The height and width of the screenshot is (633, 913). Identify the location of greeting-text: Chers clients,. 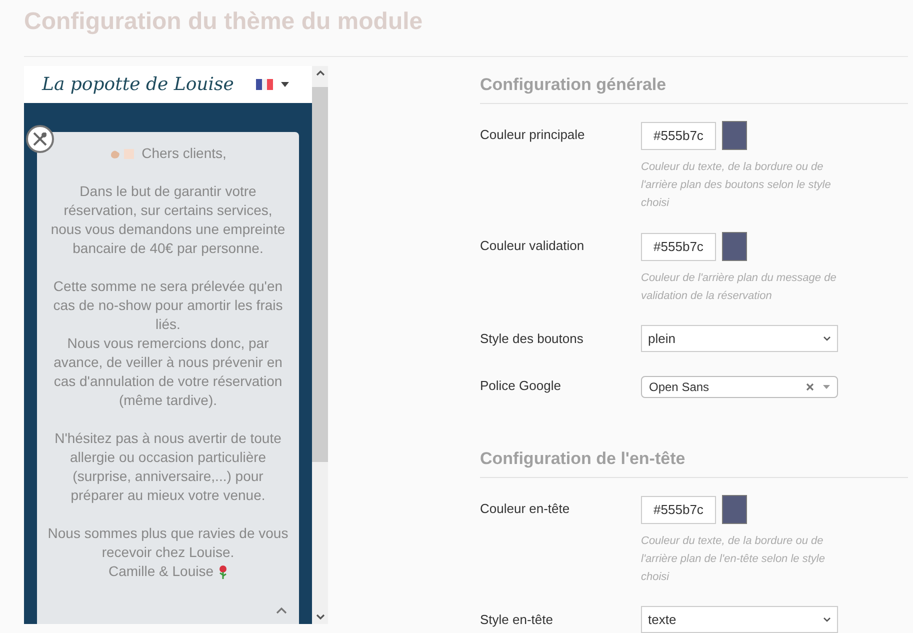
(184, 153).